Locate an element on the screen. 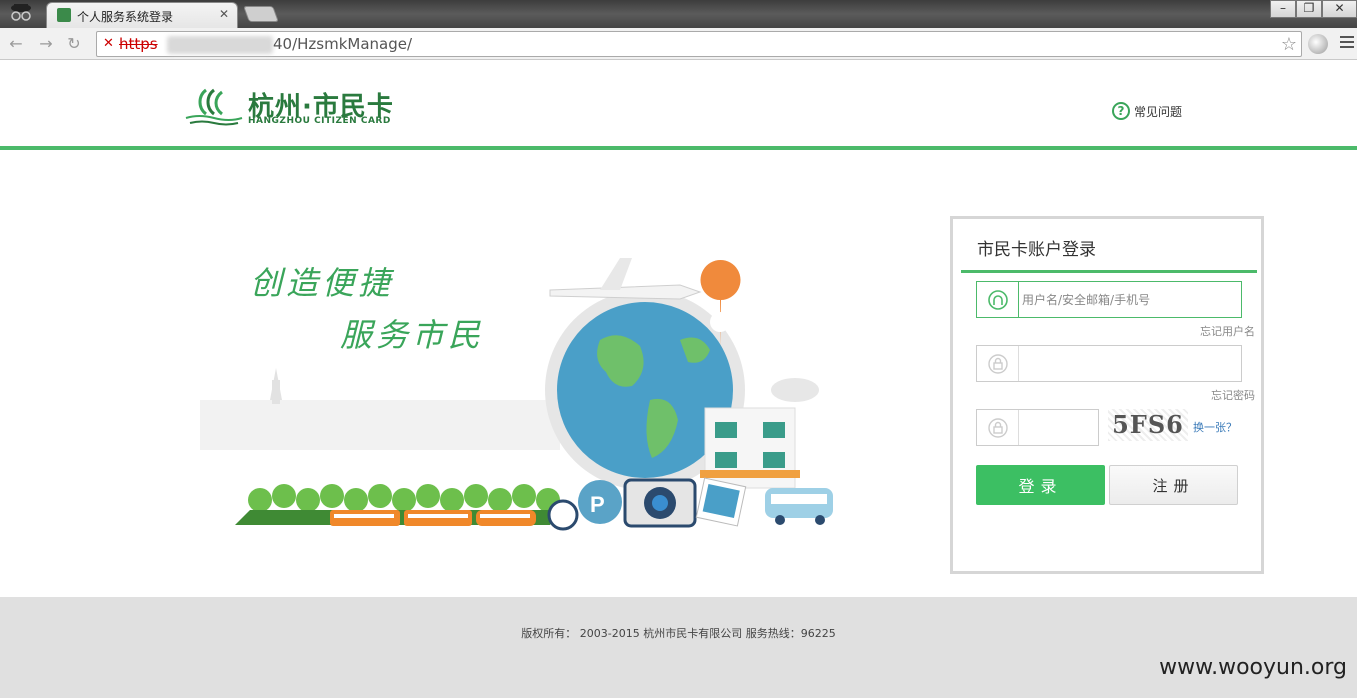 This screenshot has height=698, width=1357. extension-icon is located at coordinates (1318, 44).